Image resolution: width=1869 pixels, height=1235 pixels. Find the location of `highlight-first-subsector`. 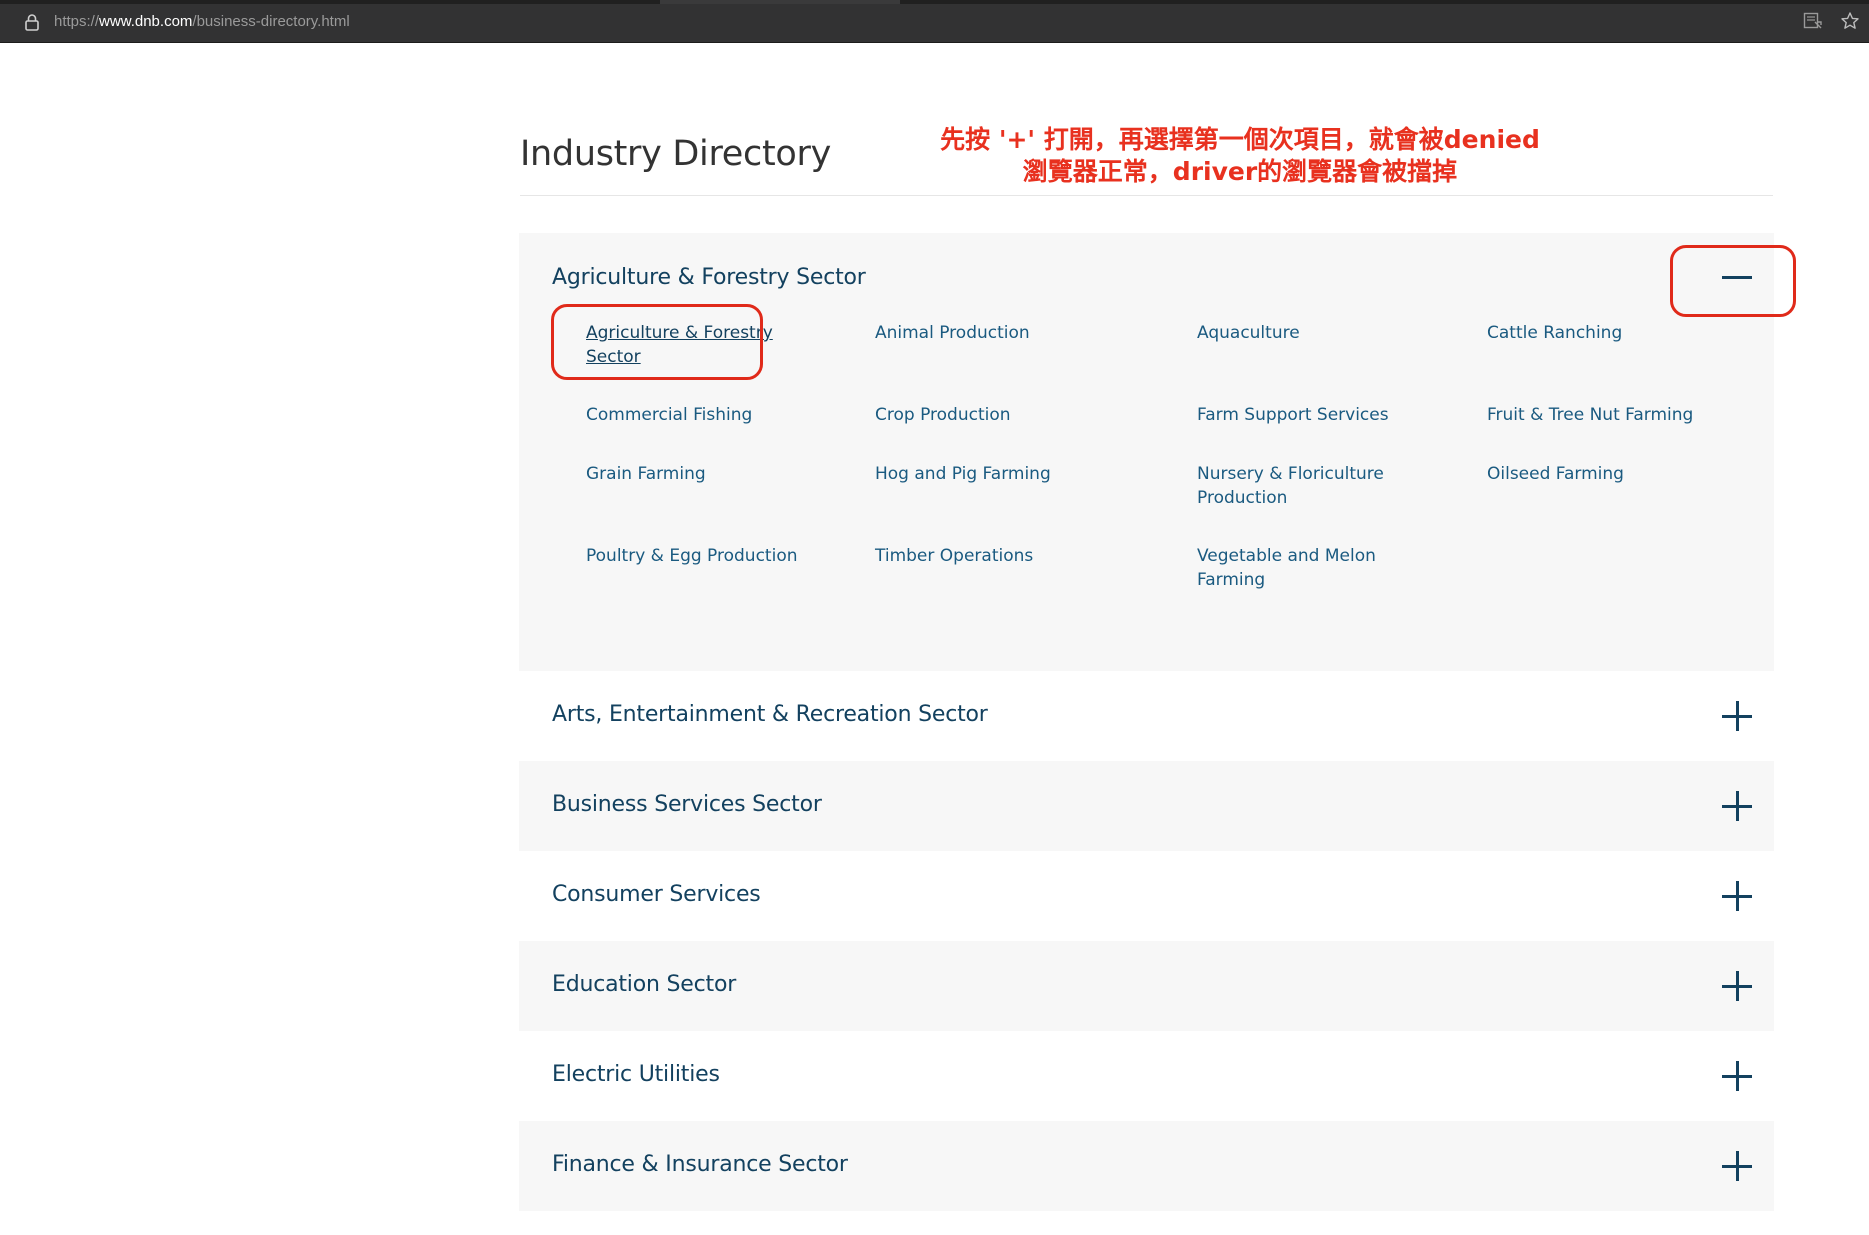

highlight-first-subsector is located at coordinates (657, 342).